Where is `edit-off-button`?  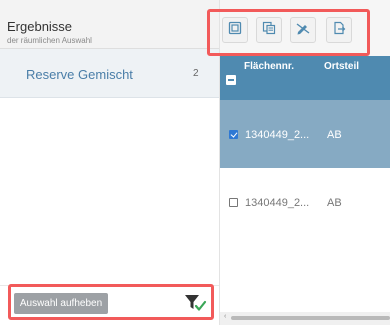
edit-off-button is located at coordinates (303, 30).